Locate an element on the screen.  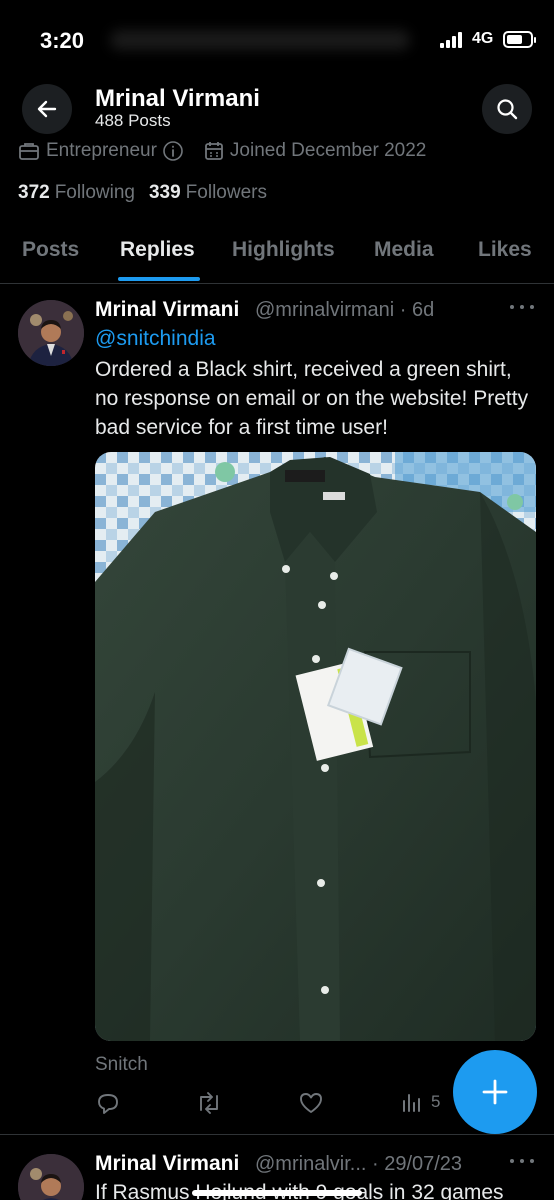
follow-stats: 372 Following 339 Followers is located at coordinates (149, 193).